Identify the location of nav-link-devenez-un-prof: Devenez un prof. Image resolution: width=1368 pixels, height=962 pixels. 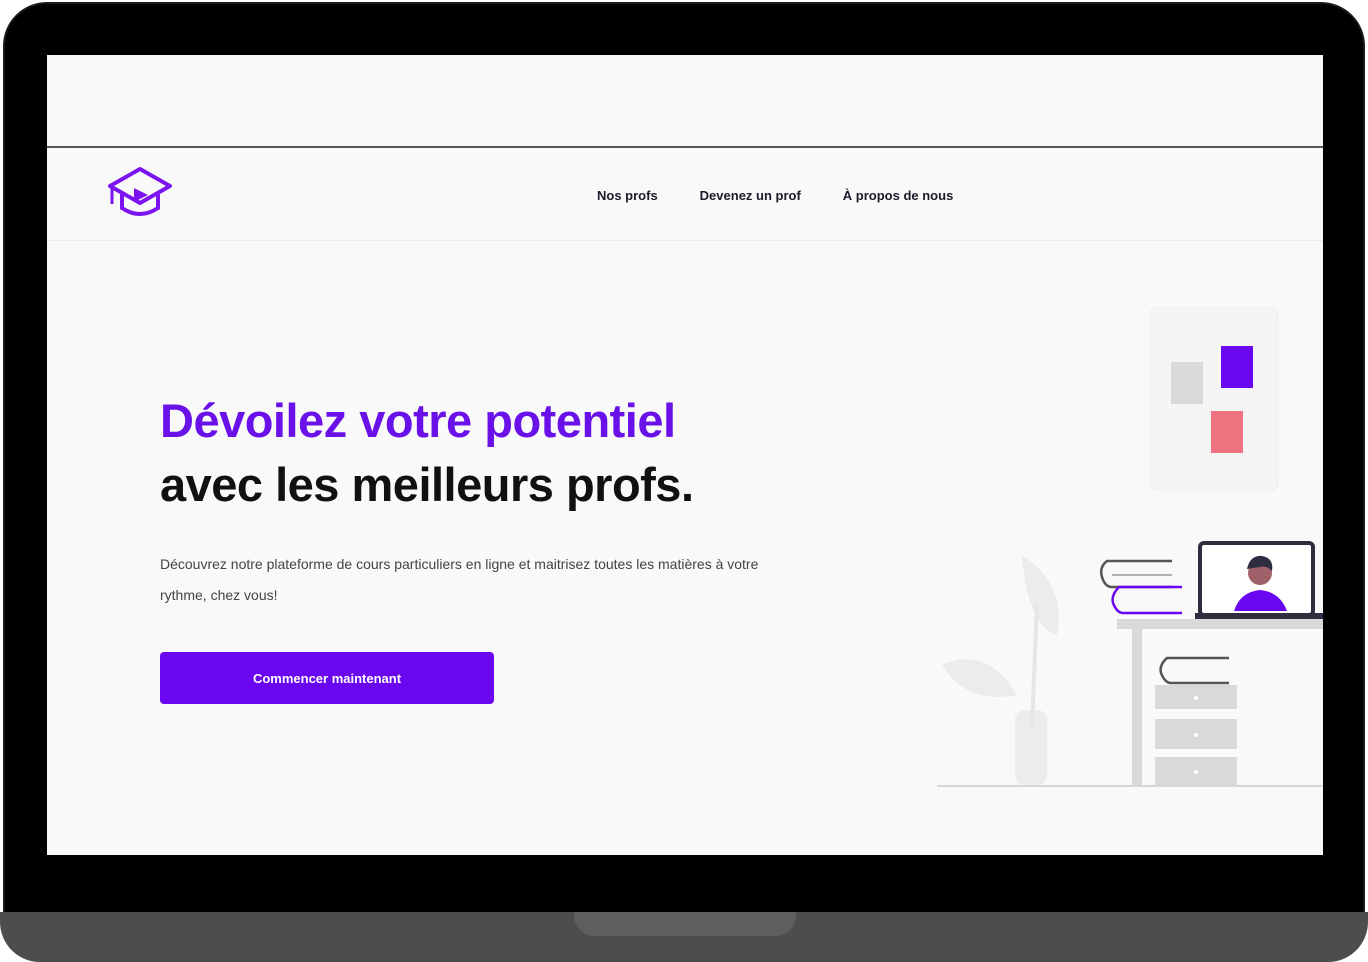
(750, 195).